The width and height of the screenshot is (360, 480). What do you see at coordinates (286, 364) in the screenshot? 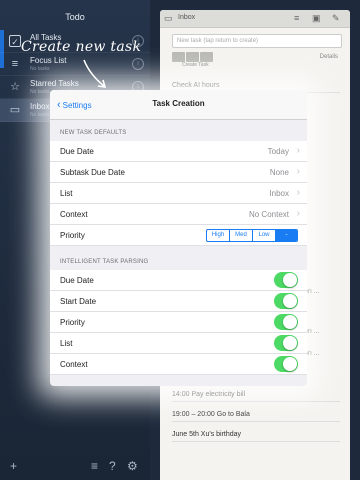
I see `context-toggle` at bounding box center [286, 364].